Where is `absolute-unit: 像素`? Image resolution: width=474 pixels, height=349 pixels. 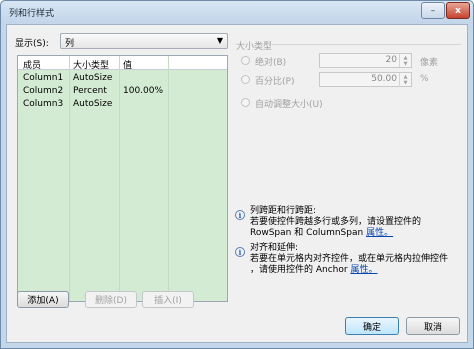
absolute-unit: 像素 is located at coordinates (429, 63).